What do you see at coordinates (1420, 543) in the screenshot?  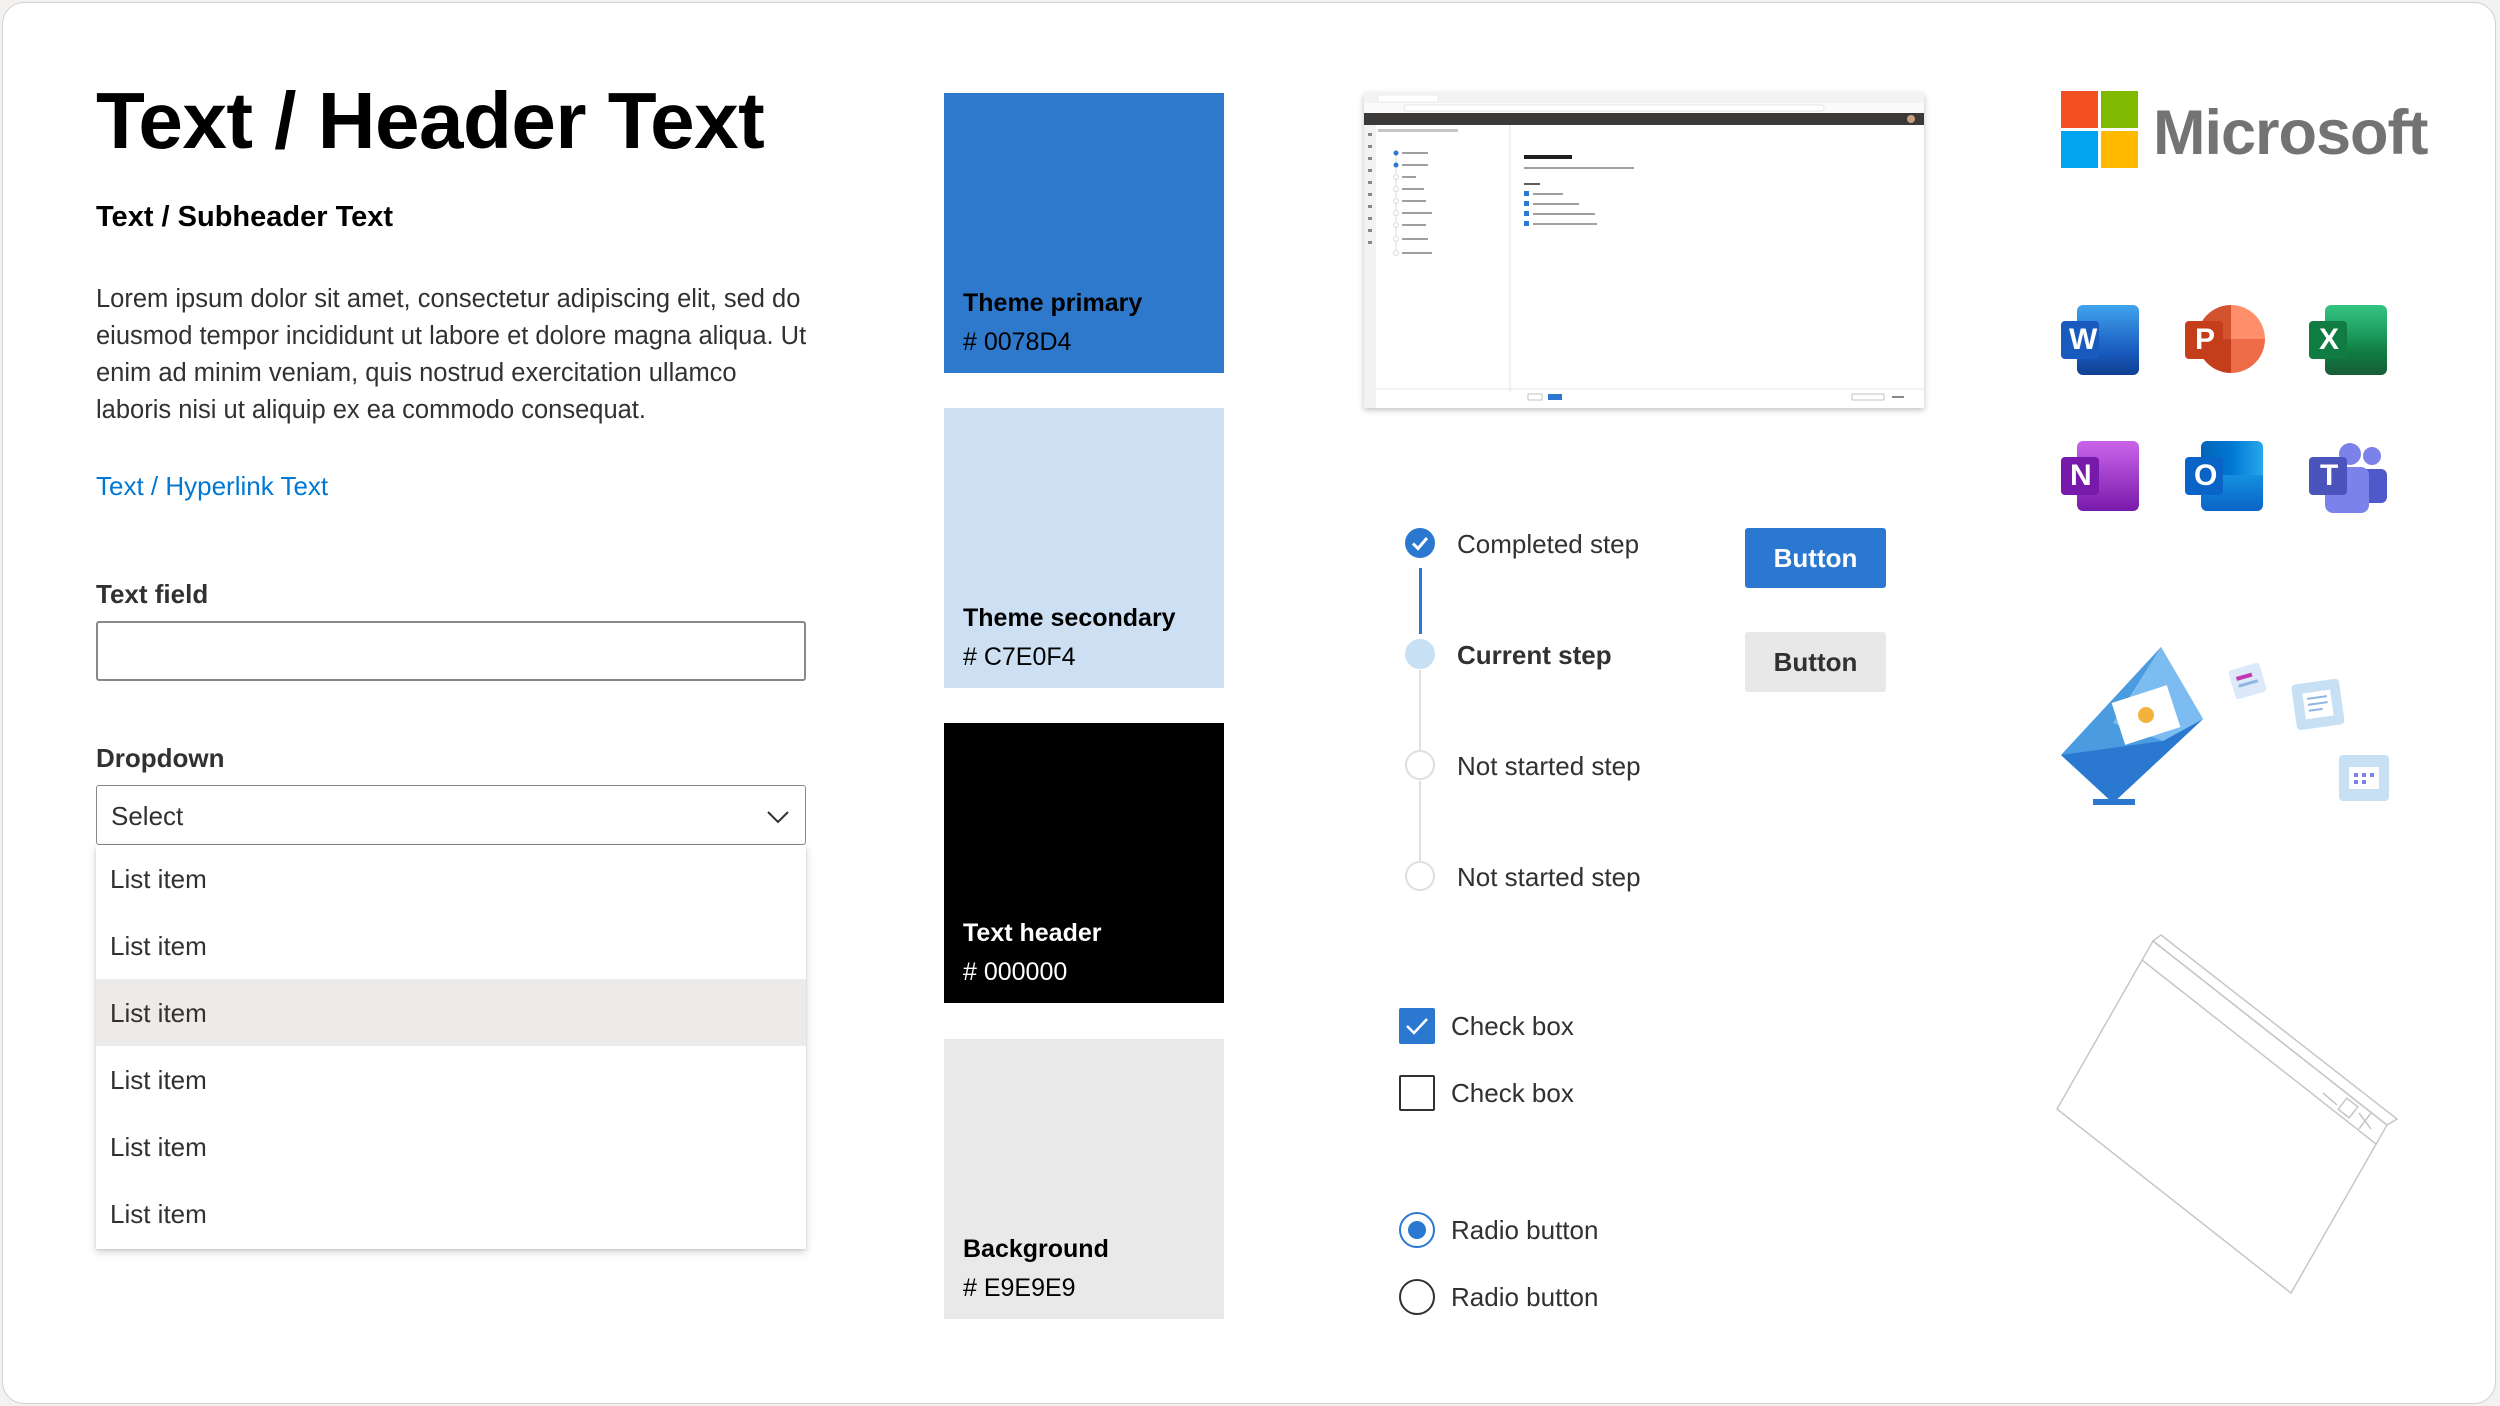 I see `completed-step-check-icon` at bounding box center [1420, 543].